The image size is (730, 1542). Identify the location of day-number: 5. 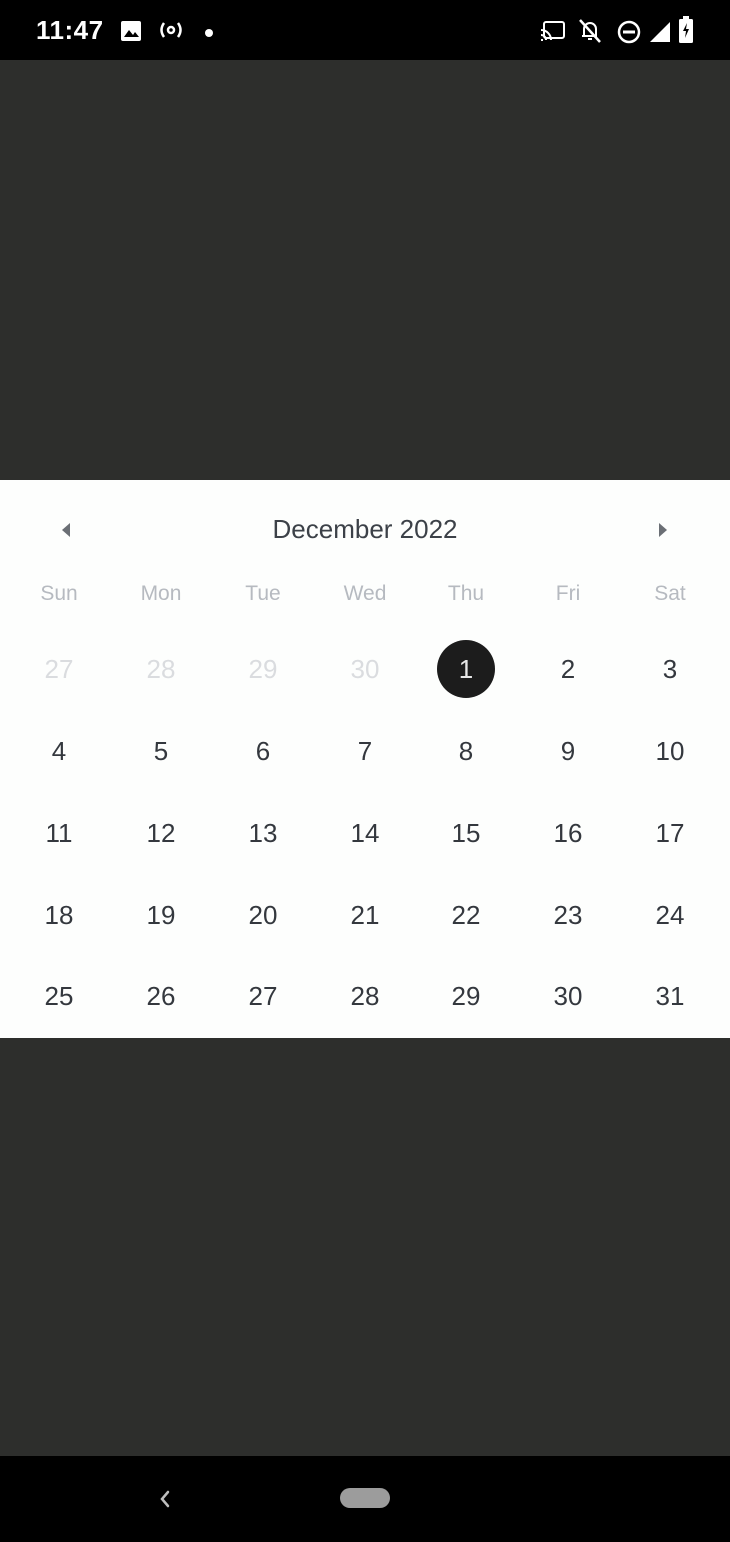
(161, 750).